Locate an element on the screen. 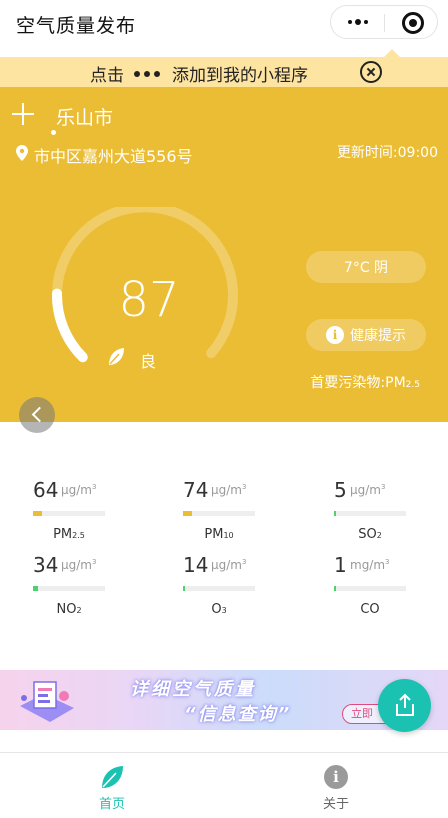  primary-pollutant-label: 首要污染物:PM is located at coordinates (358, 383).